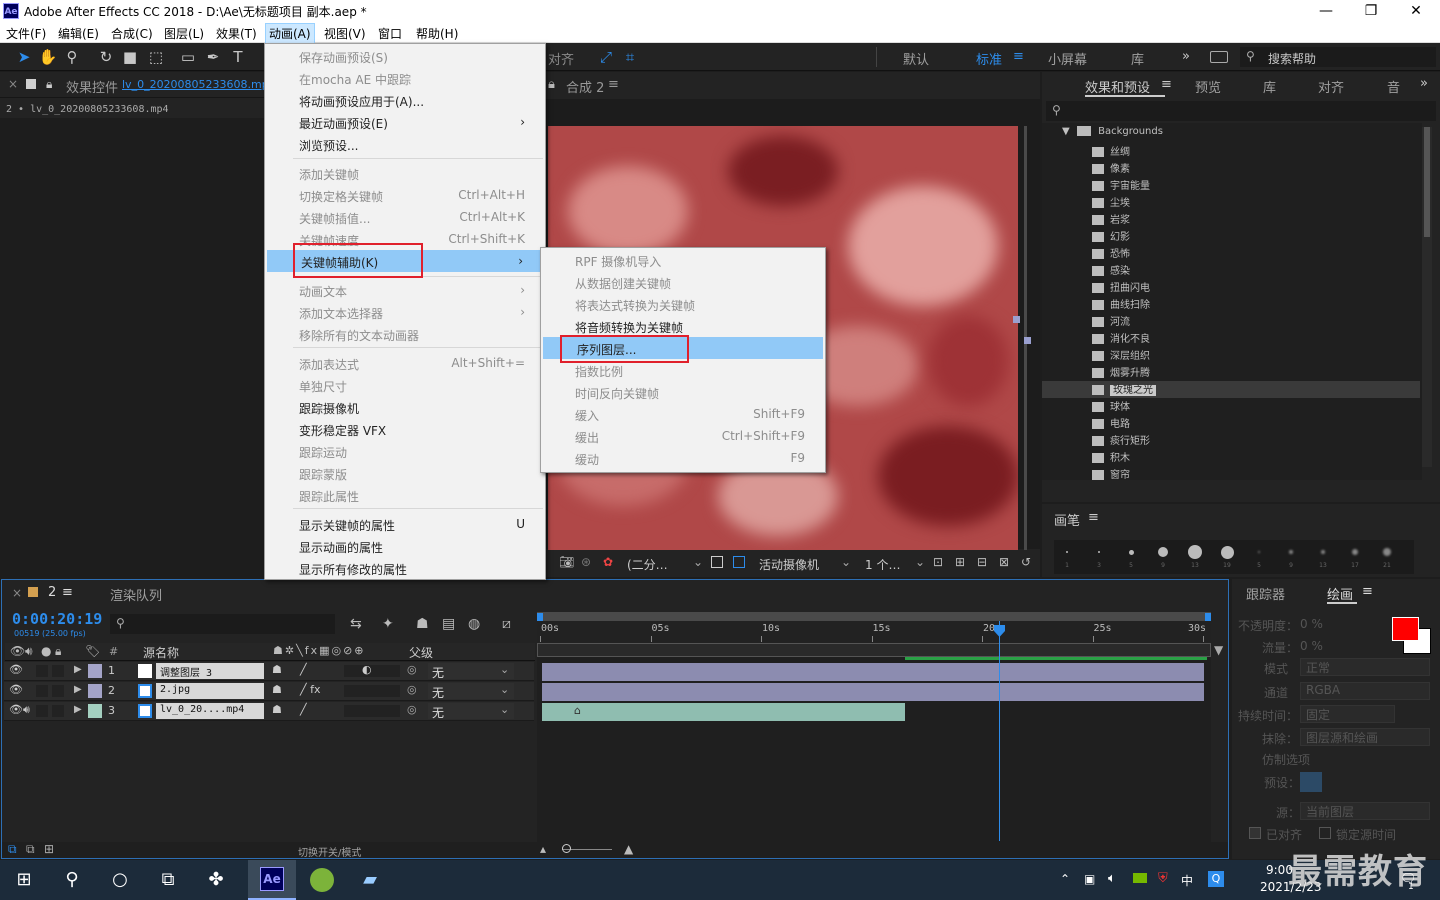 The image size is (1440, 900). Describe the element at coordinates (329, 851) in the screenshot. I see `toggle-switches-modes: 切换开关/模式` at that location.